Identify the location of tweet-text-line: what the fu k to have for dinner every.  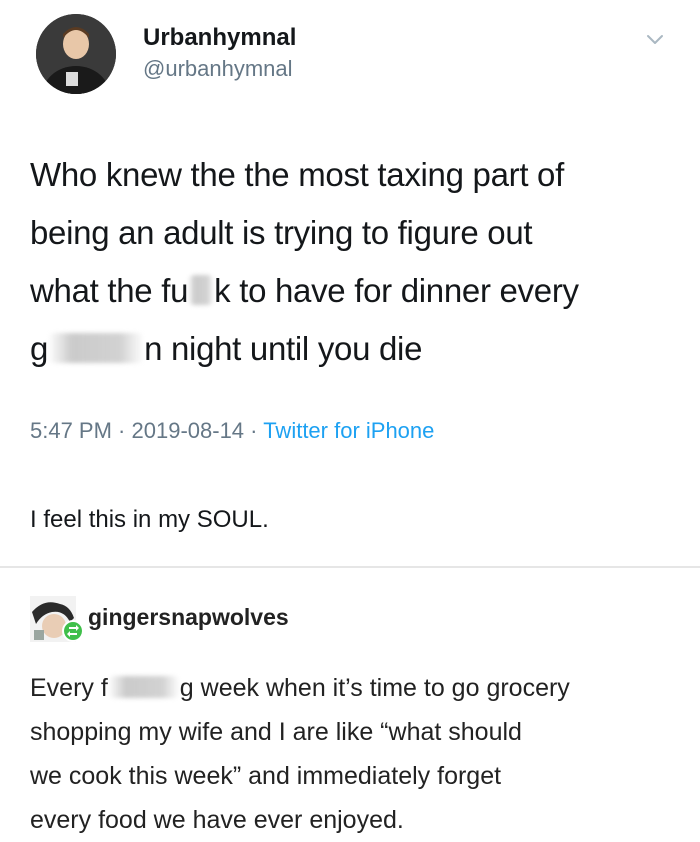
(355, 291).